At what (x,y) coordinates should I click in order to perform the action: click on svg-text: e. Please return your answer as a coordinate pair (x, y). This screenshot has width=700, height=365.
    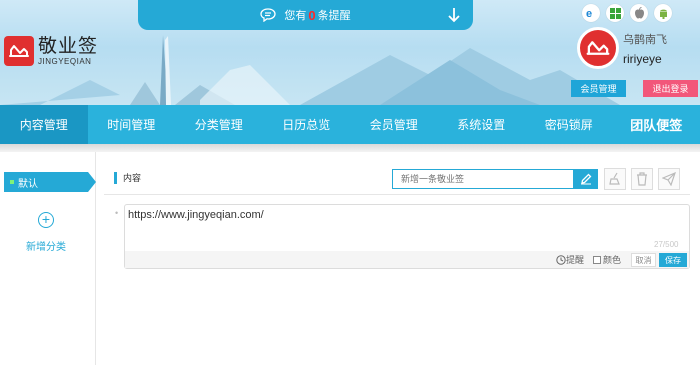
    Looking at the image, I should click on (589, 13).